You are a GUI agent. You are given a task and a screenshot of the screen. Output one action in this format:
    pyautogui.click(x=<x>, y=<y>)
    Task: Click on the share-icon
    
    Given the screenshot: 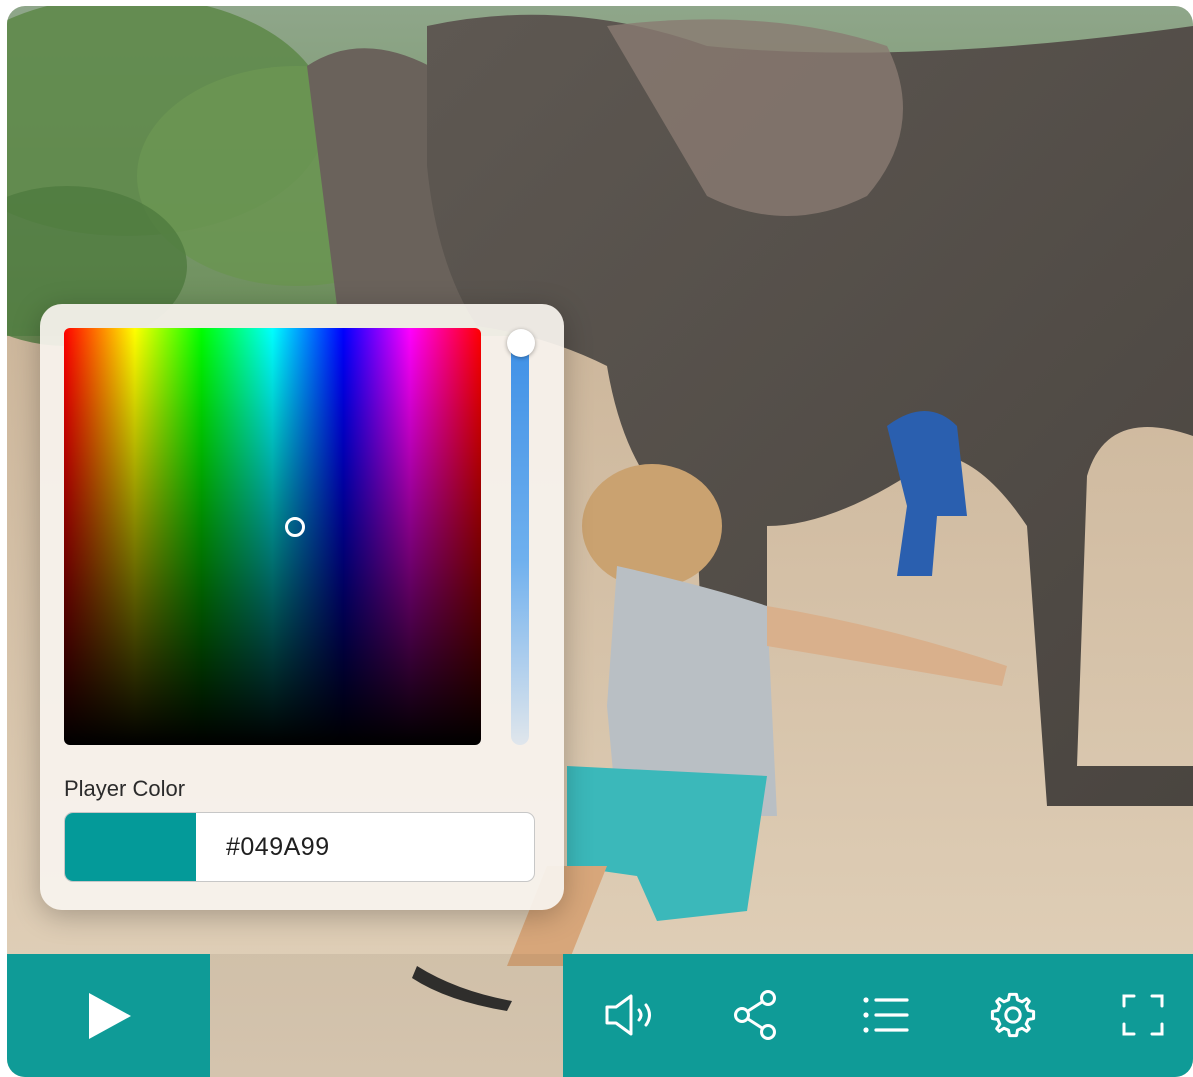 What is the action you would take?
    pyautogui.click(x=755, y=1015)
    